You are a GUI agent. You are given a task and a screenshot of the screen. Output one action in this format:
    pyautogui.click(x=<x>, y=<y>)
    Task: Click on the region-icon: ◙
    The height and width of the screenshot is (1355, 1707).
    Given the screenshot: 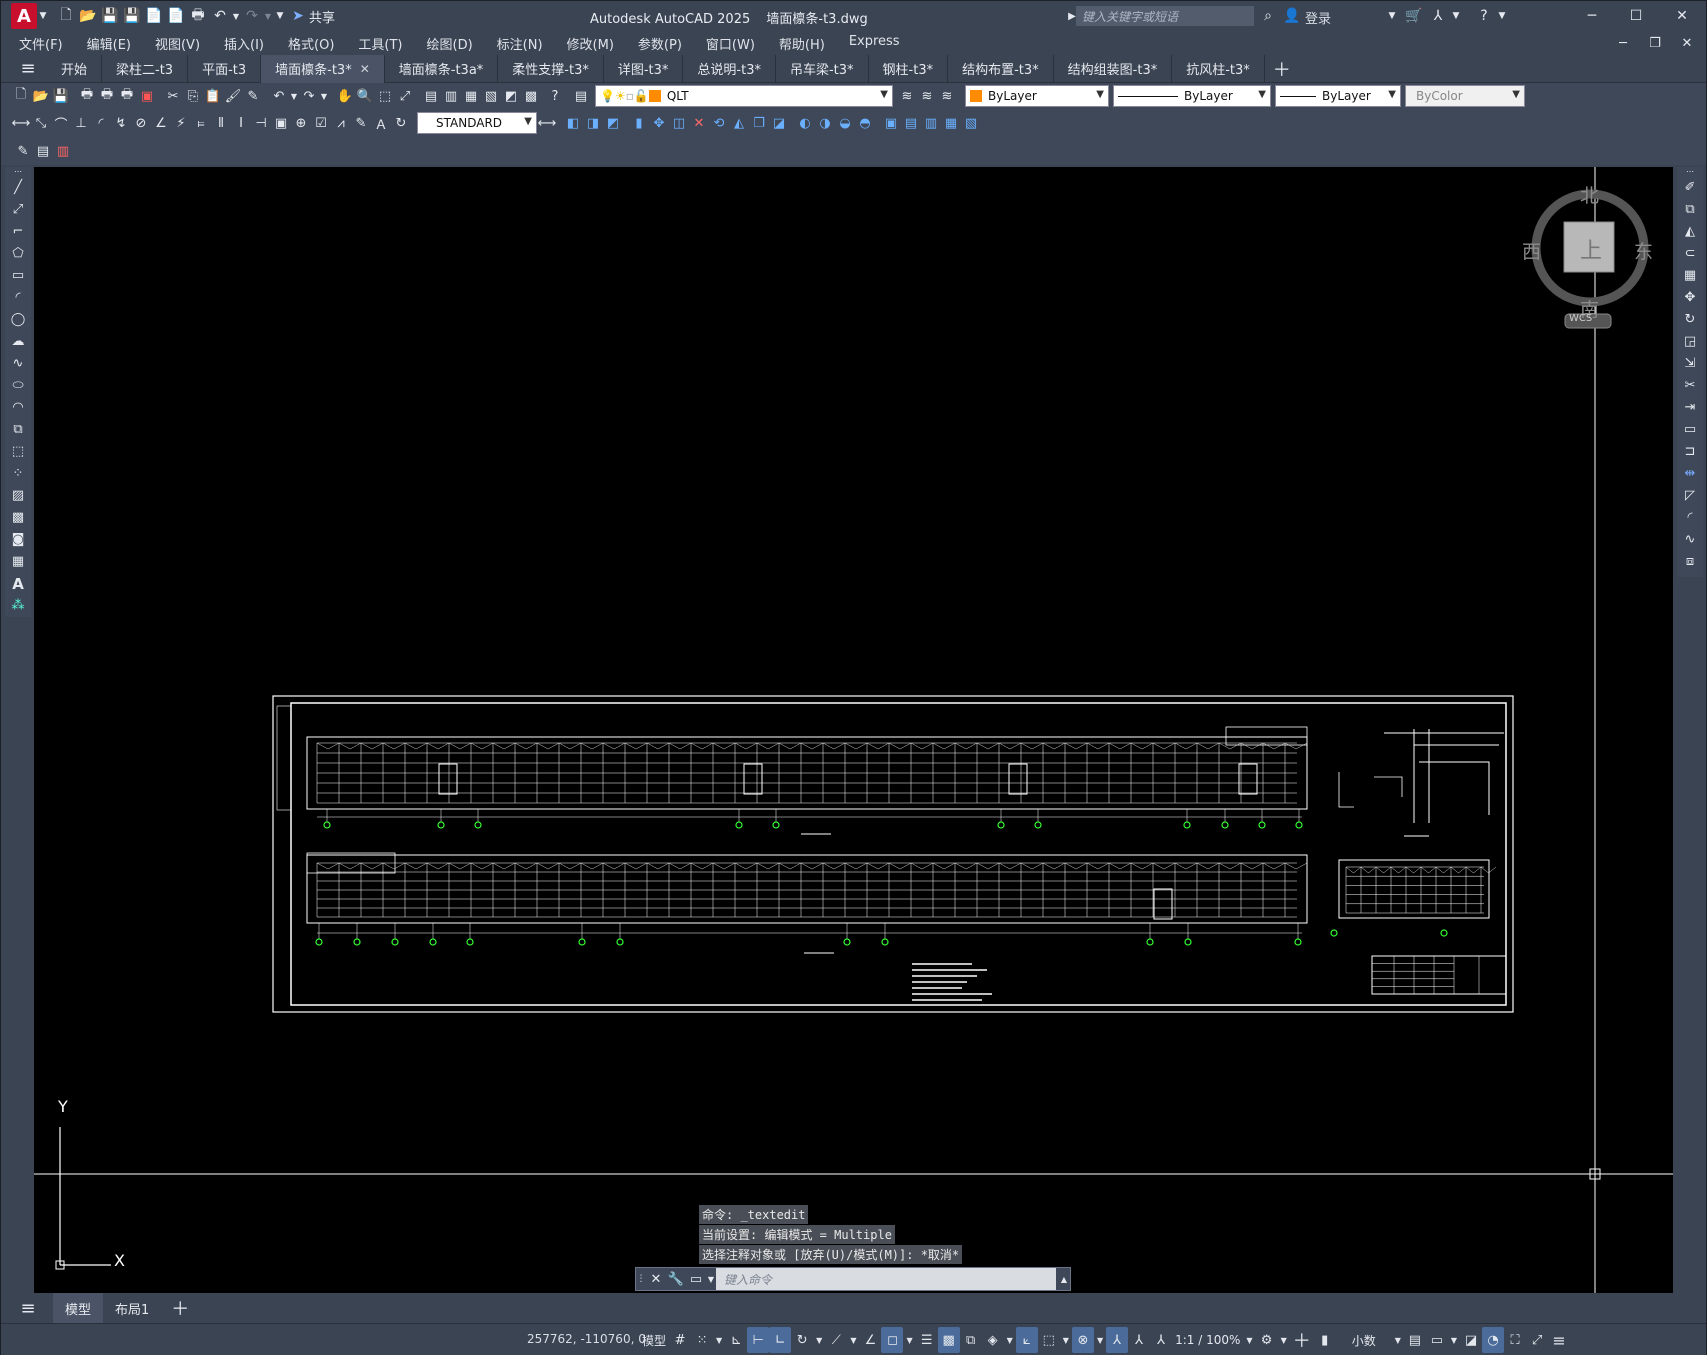 What is the action you would take?
    pyautogui.click(x=18, y=540)
    